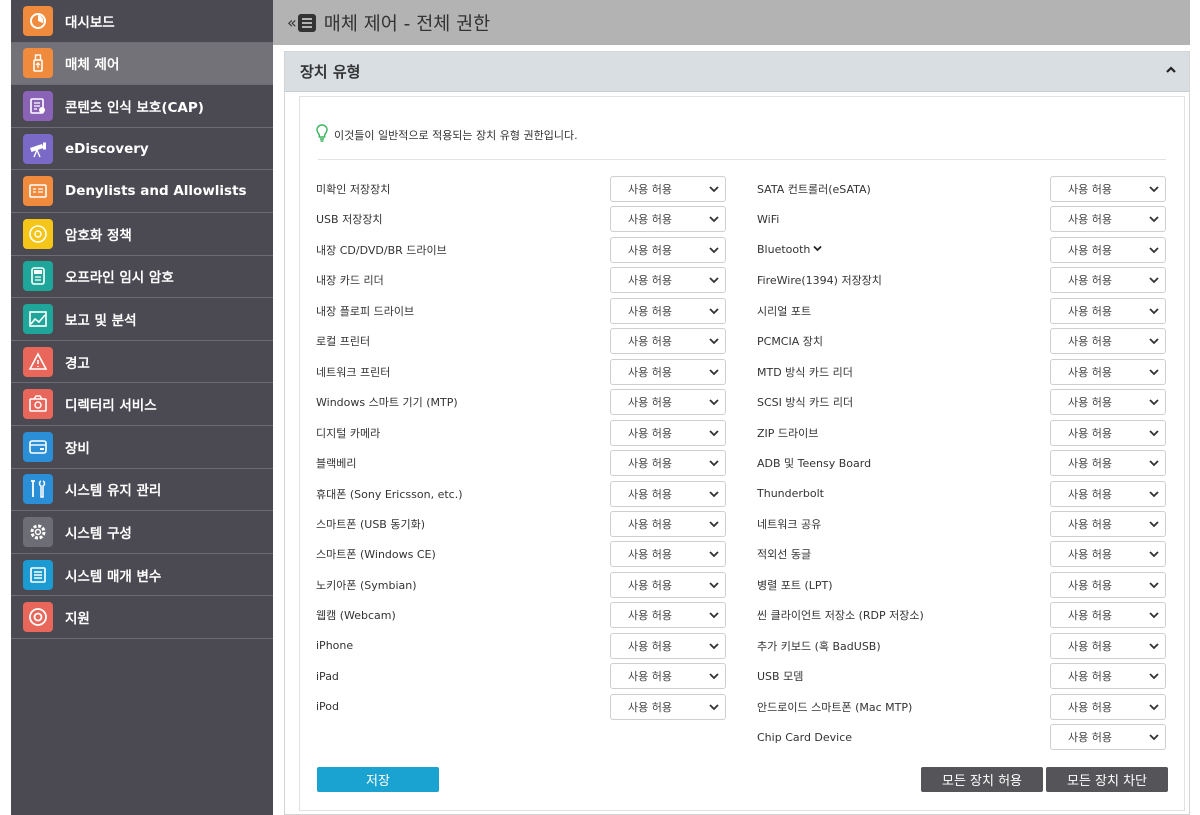 The height and width of the screenshot is (815, 1200). I want to click on panel-header: 장치 유형, so click(737, 72).